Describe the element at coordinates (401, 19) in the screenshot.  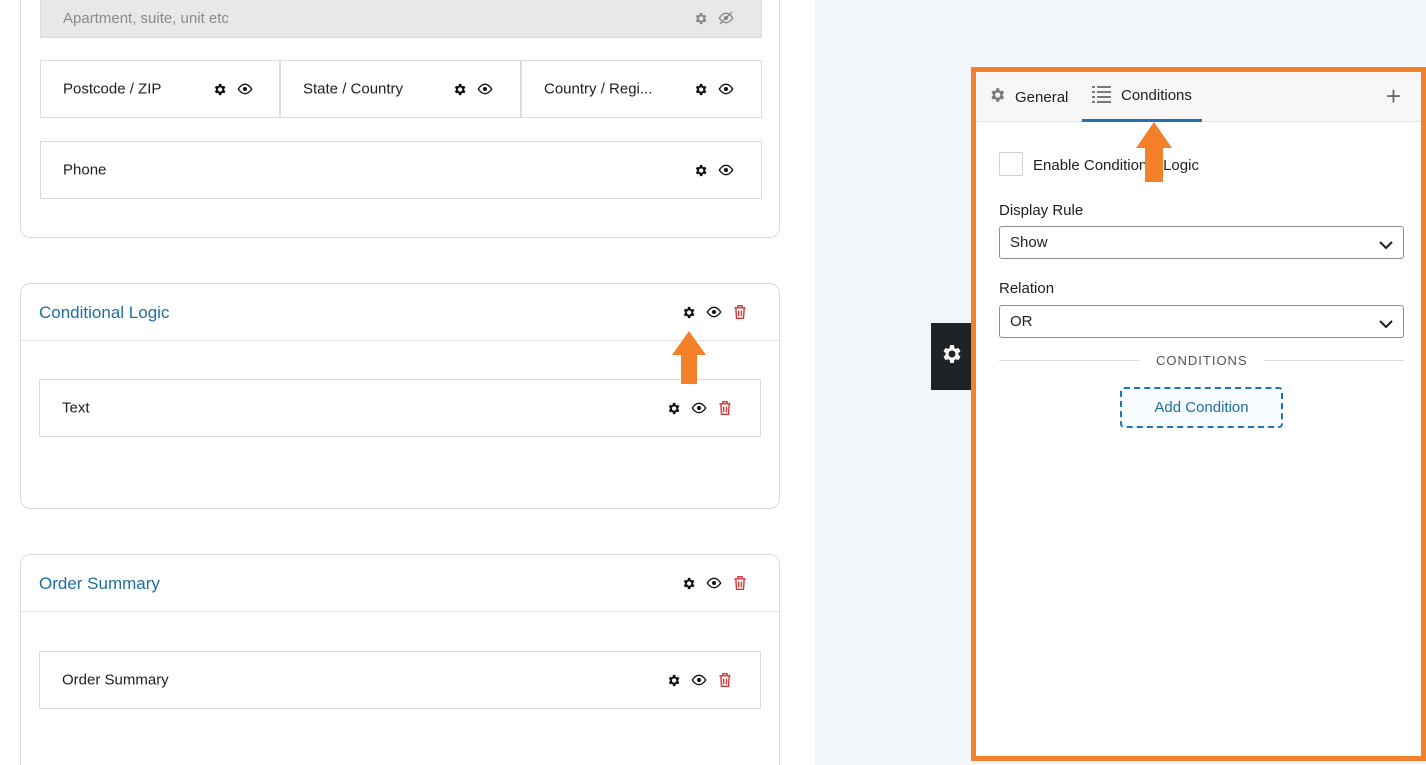
I see `address-line2-field: Apartment, suite, unit etc` at that location.